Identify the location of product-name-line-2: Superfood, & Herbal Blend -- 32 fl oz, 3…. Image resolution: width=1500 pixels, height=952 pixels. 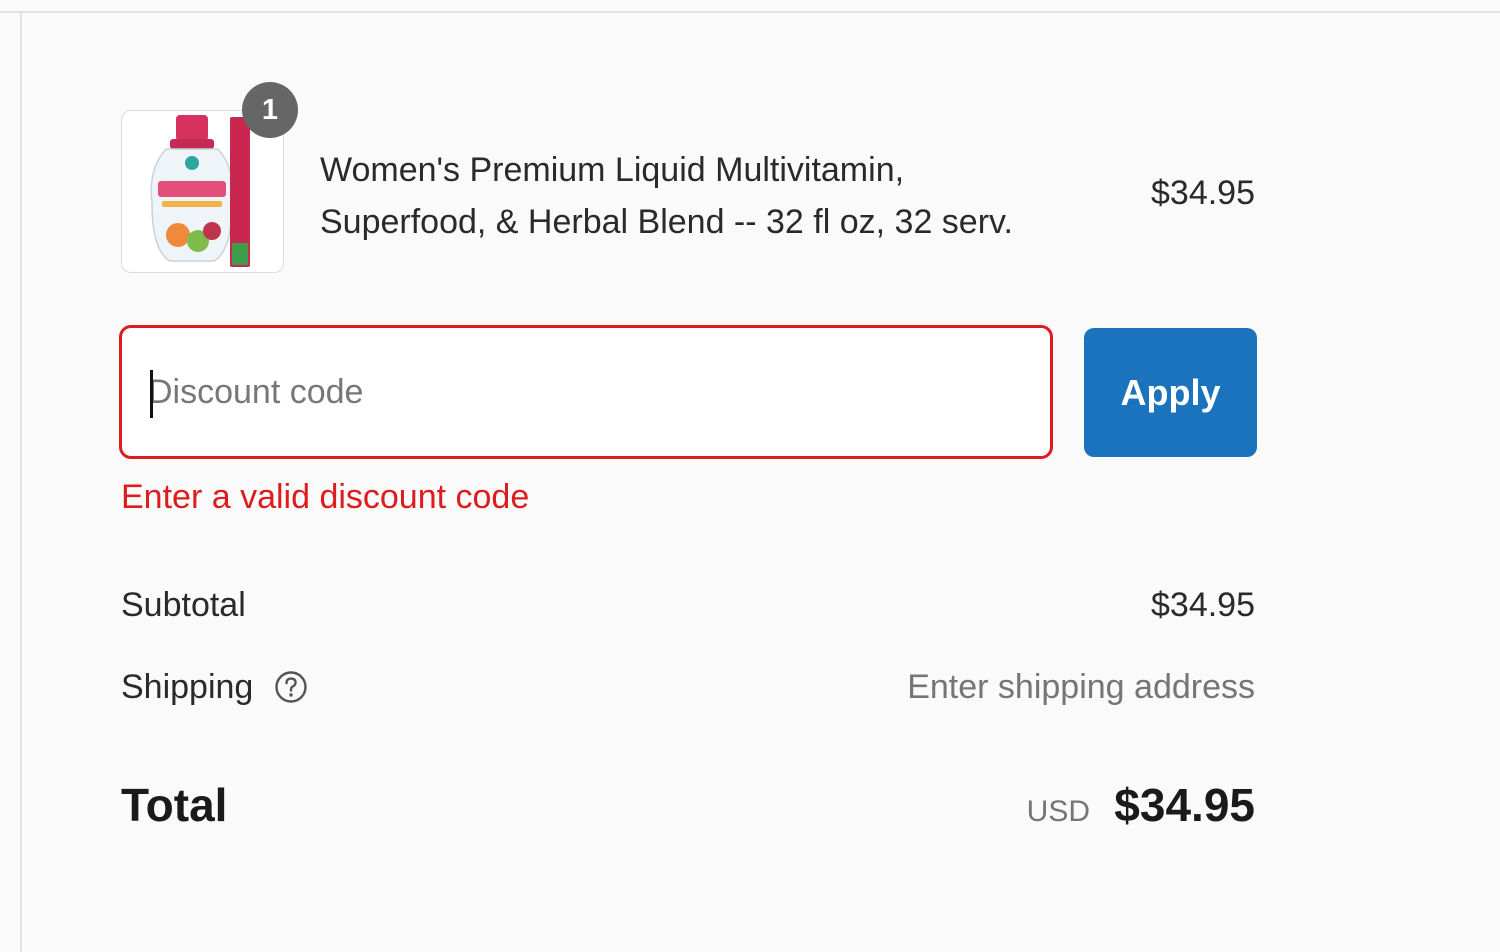
(666, 222).